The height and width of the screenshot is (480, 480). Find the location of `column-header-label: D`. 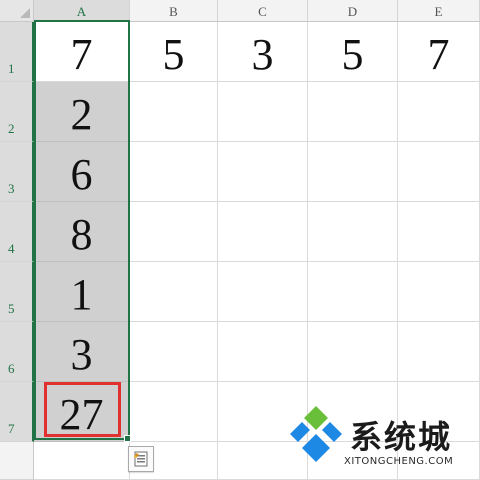

column-header-label: D is located at coordinates (352, 11).